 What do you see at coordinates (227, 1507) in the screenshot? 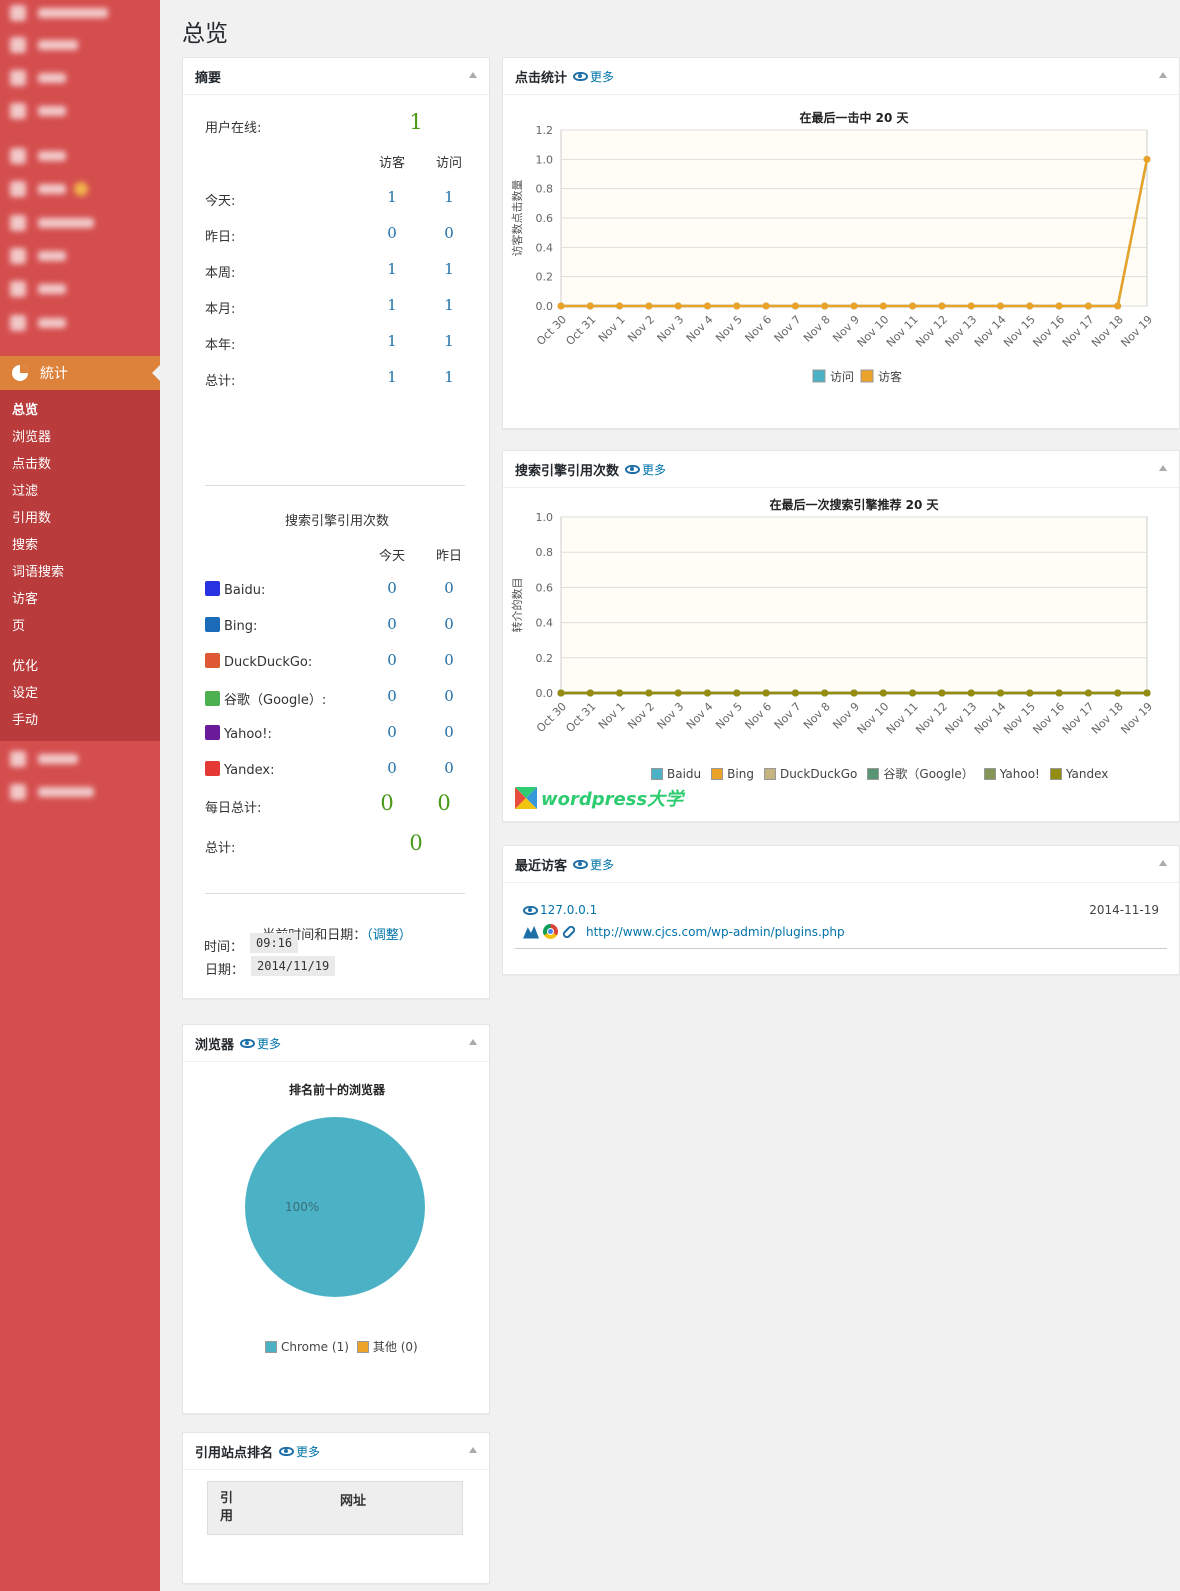
I see `col-refs: 引用` at bounding box center [227, 1507].